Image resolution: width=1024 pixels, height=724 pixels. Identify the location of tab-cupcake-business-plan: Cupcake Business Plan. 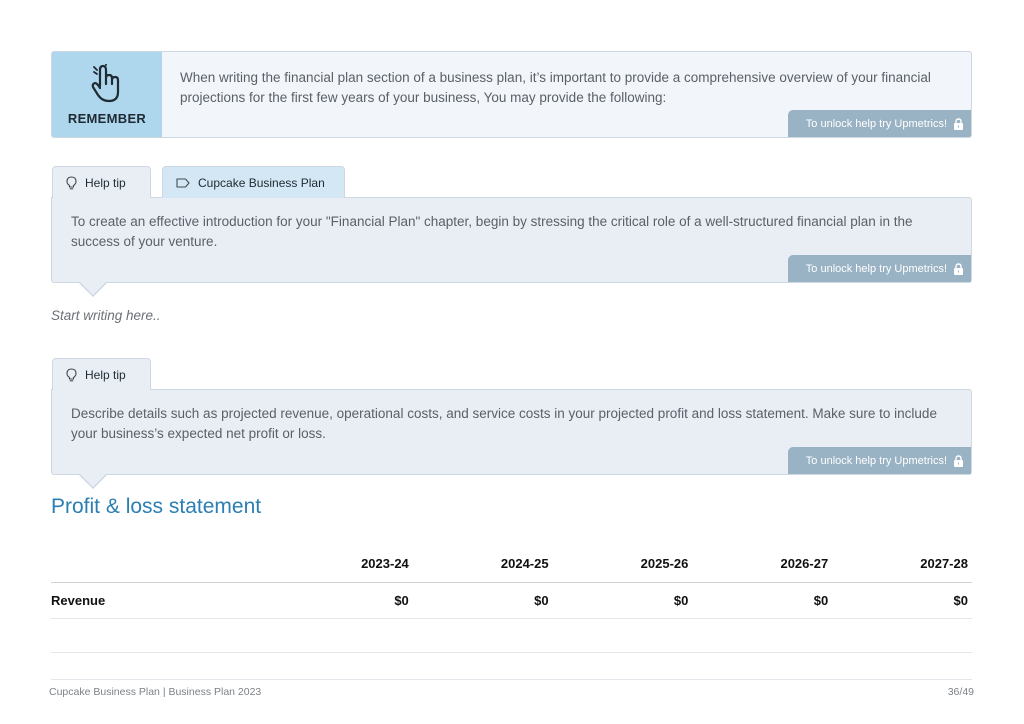
(253, 182).